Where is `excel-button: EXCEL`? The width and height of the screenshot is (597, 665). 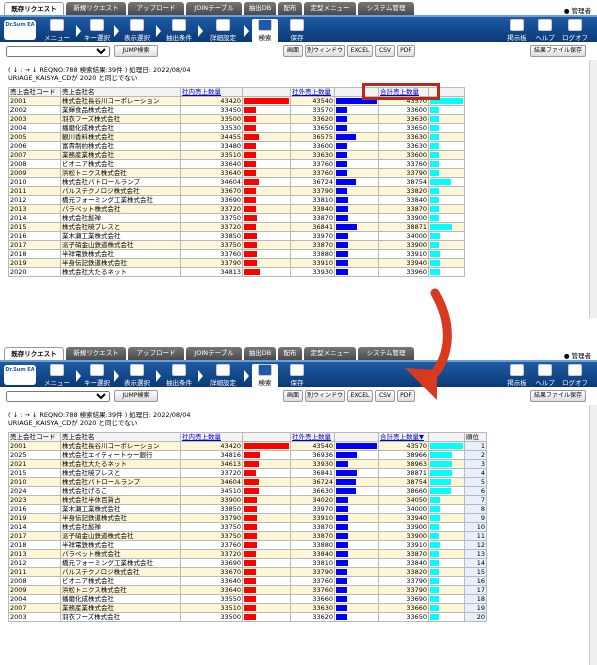 excel-button: EXCEL is located at coordinates (360, 51).